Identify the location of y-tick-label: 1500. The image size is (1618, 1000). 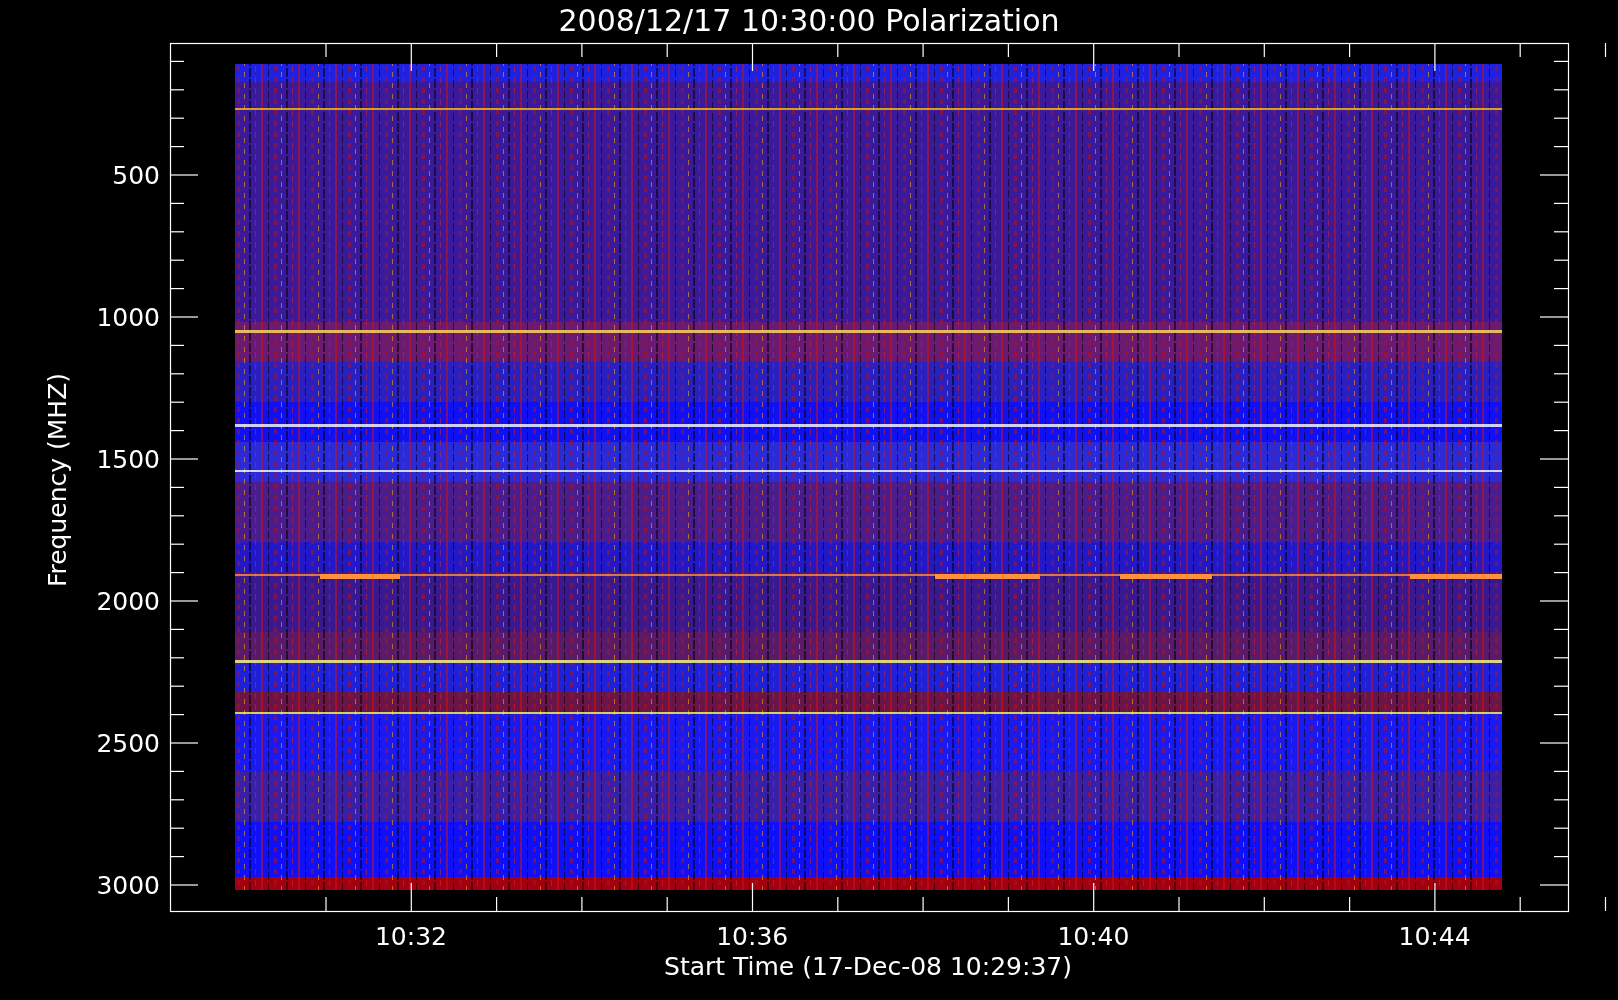
(128, 459).